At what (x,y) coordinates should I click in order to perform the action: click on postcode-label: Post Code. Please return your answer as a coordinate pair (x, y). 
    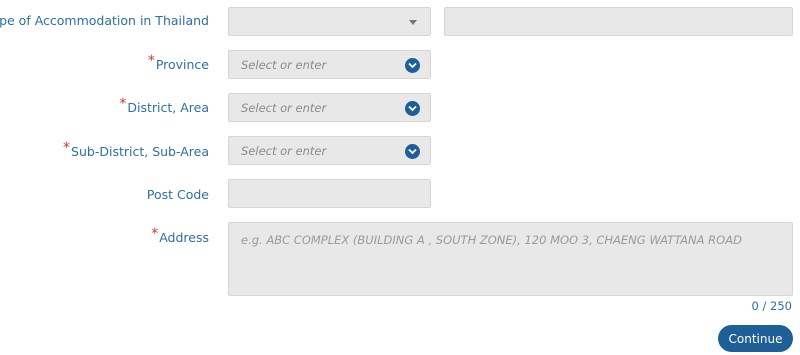
    Looking at the image, I should click on (178, 195).